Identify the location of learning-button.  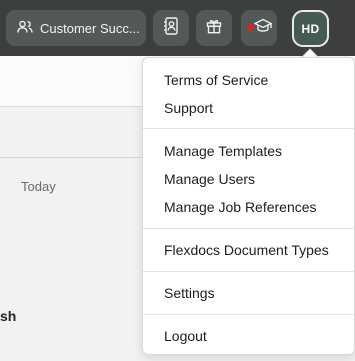
(259, 28).